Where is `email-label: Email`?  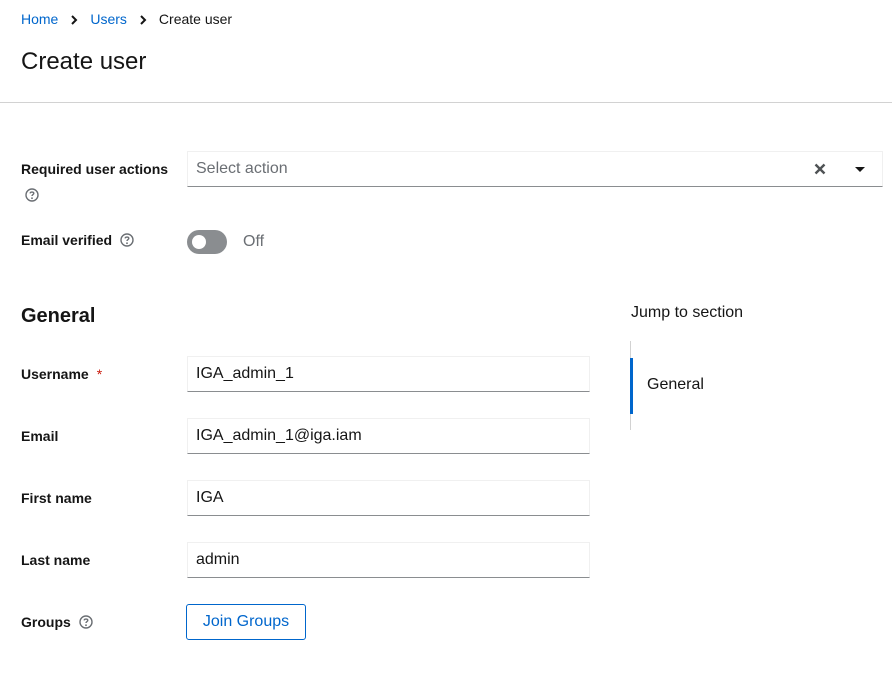 email-label: Email is located at coordinates (39, 436).